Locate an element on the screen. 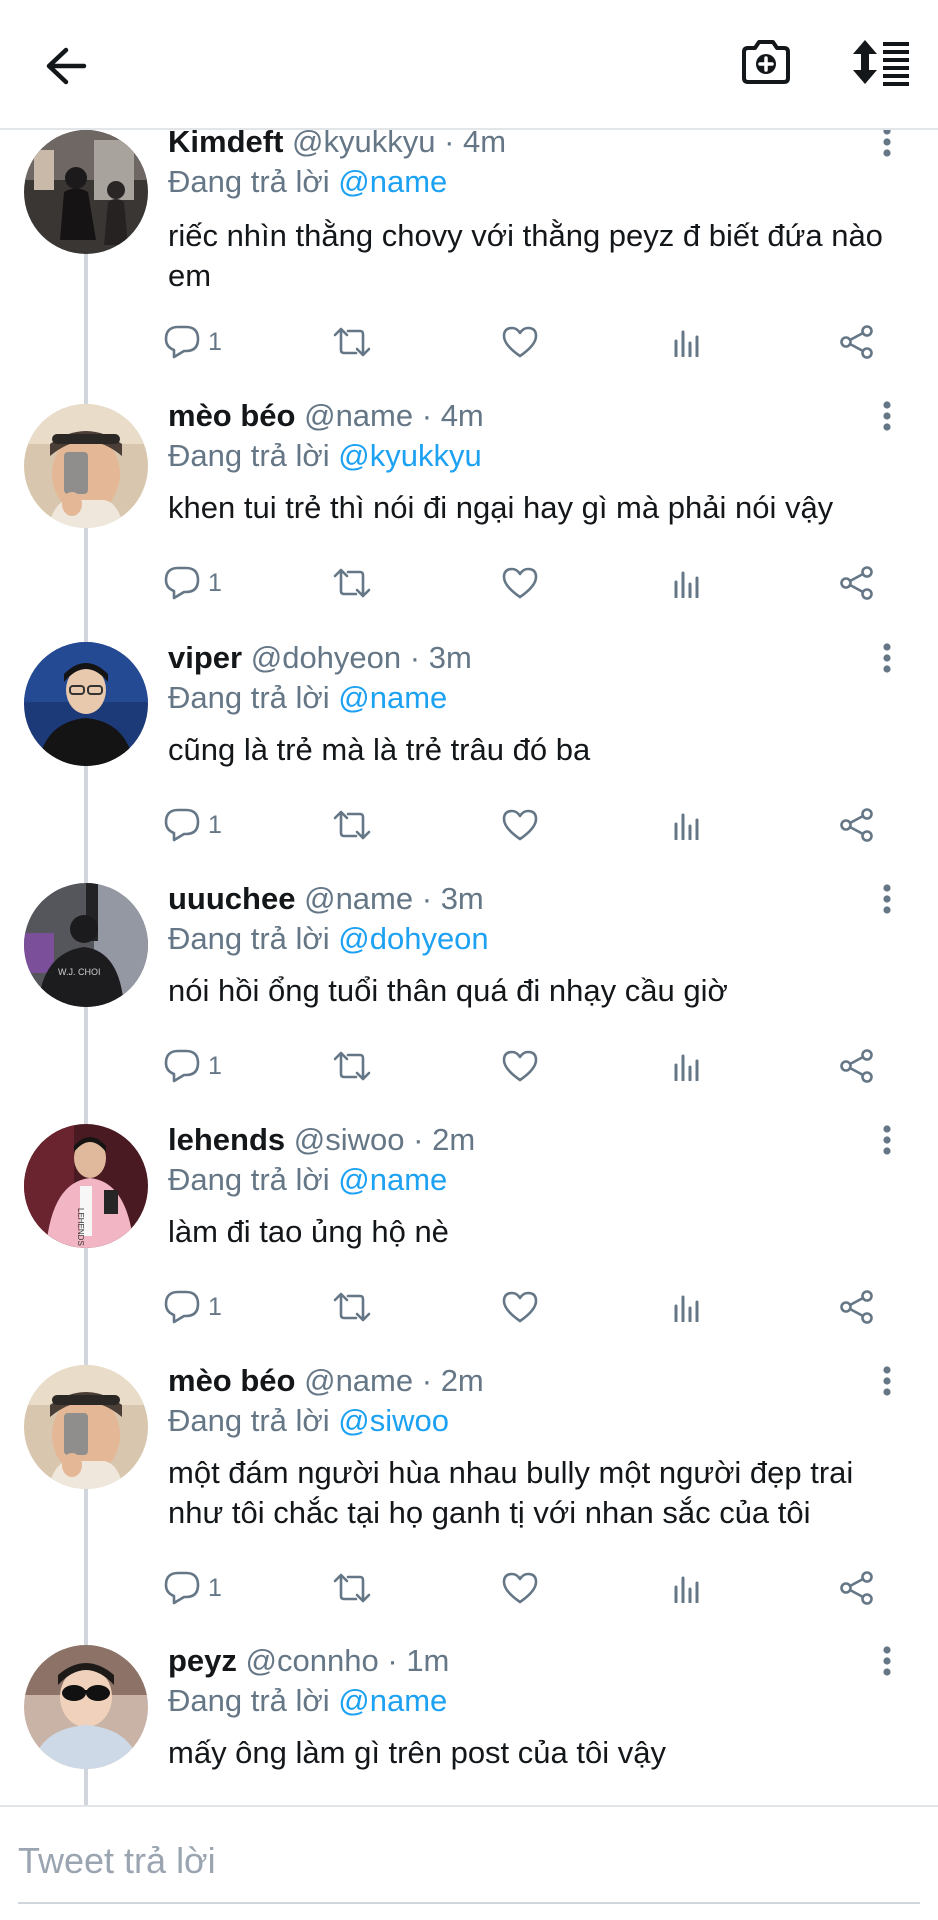 The height and width of the screenshot is (1920, 938). reply-input is located at coordinates (468, 1861).